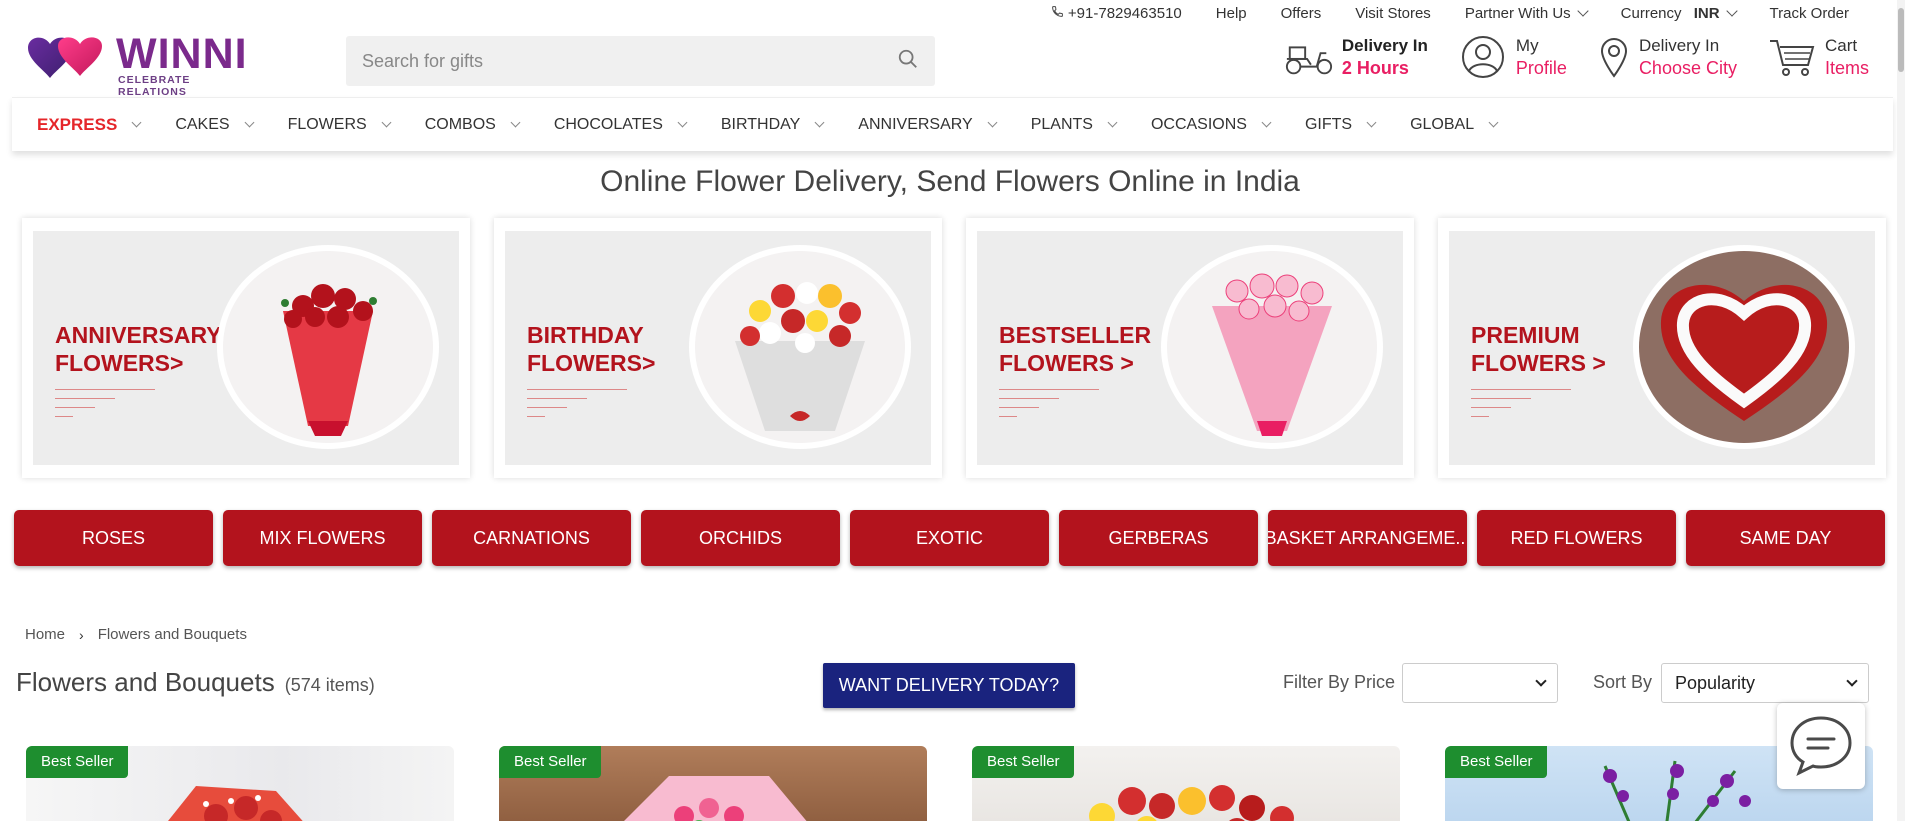 The width and height of the screenshot is (1905, 821). What do you see at coordinates (908, 61) in the screenshot?
I see `search-icon` at bounding box center [908, 61].